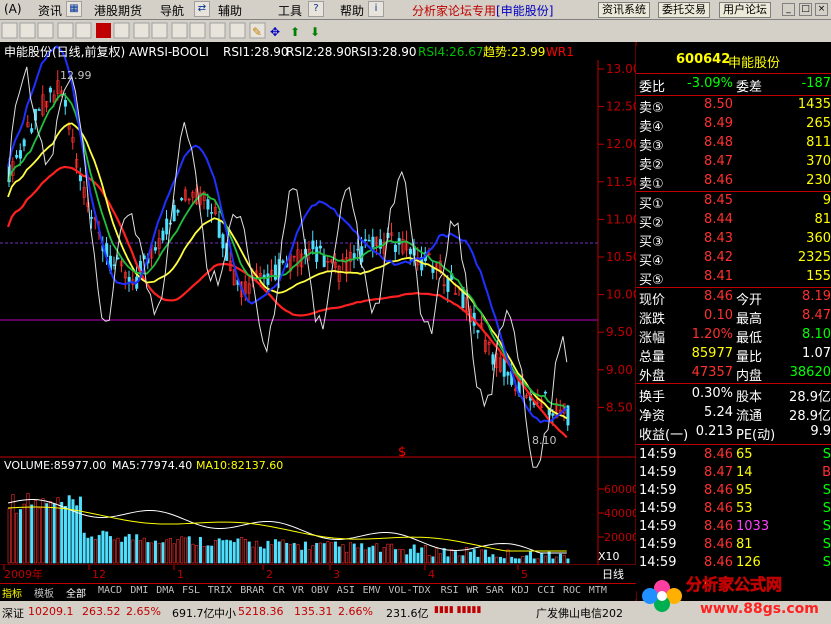  Describe the element at coordinates (820, 431) in the screenshot. I see `fin-value: 9.9` at that location.